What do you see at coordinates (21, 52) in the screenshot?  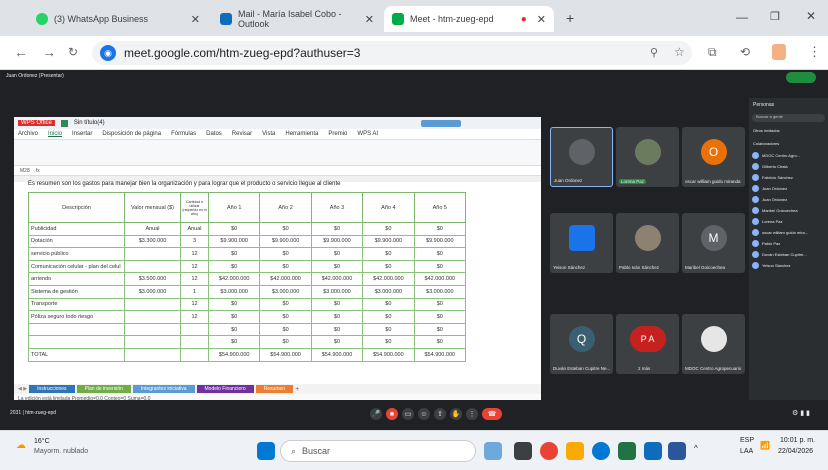 I see `back-icon: ←` at bounding box center [21, 52].